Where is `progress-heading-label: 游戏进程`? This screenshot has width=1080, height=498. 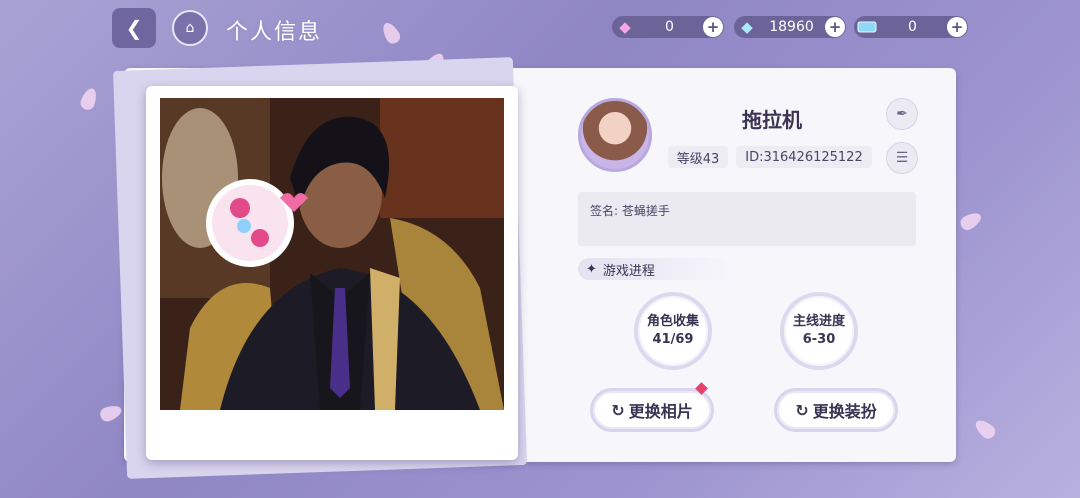
progress-heading-label: 游戏进程 is located at coordinates (628, 271).